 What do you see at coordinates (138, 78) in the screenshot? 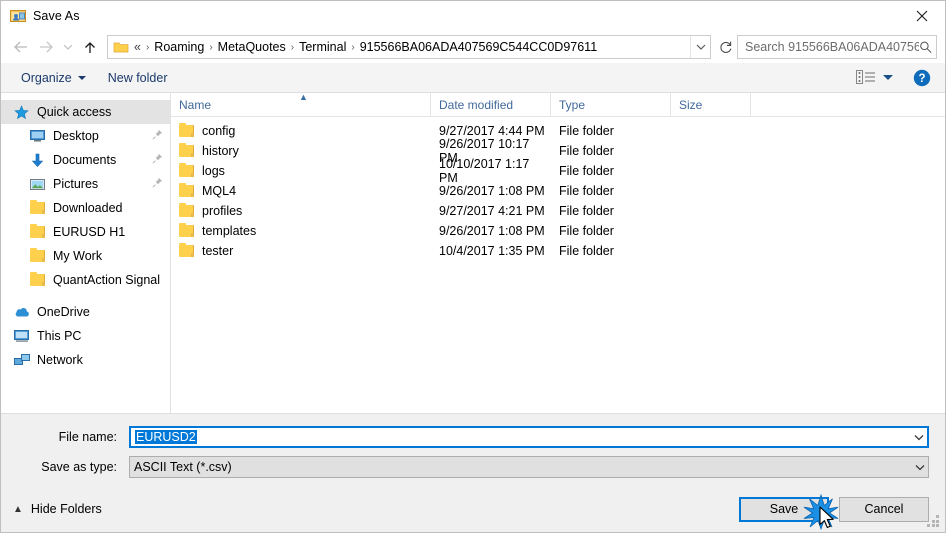
I see `new-folder-button: New folder` at bounding box center [138, 78].